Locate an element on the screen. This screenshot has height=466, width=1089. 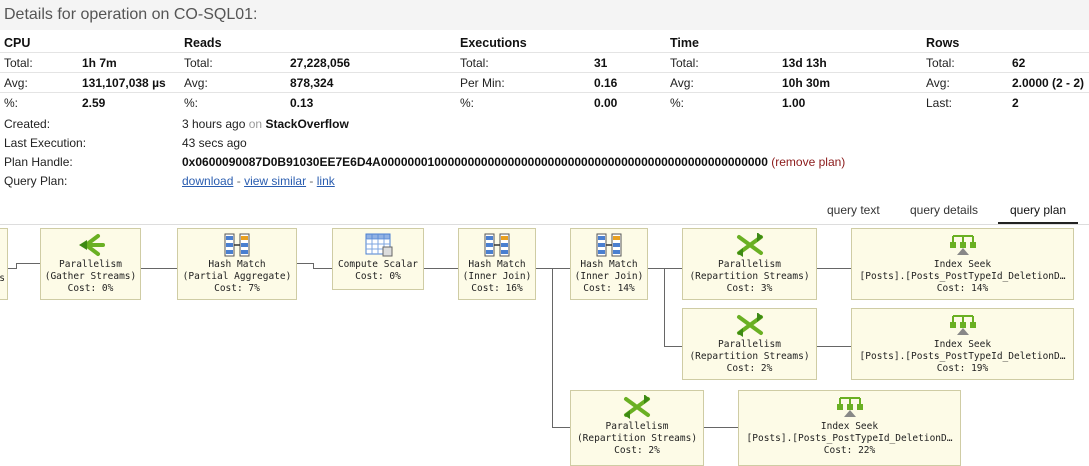
node-cost: Cost: 2% is located at coordinates (749, 368).